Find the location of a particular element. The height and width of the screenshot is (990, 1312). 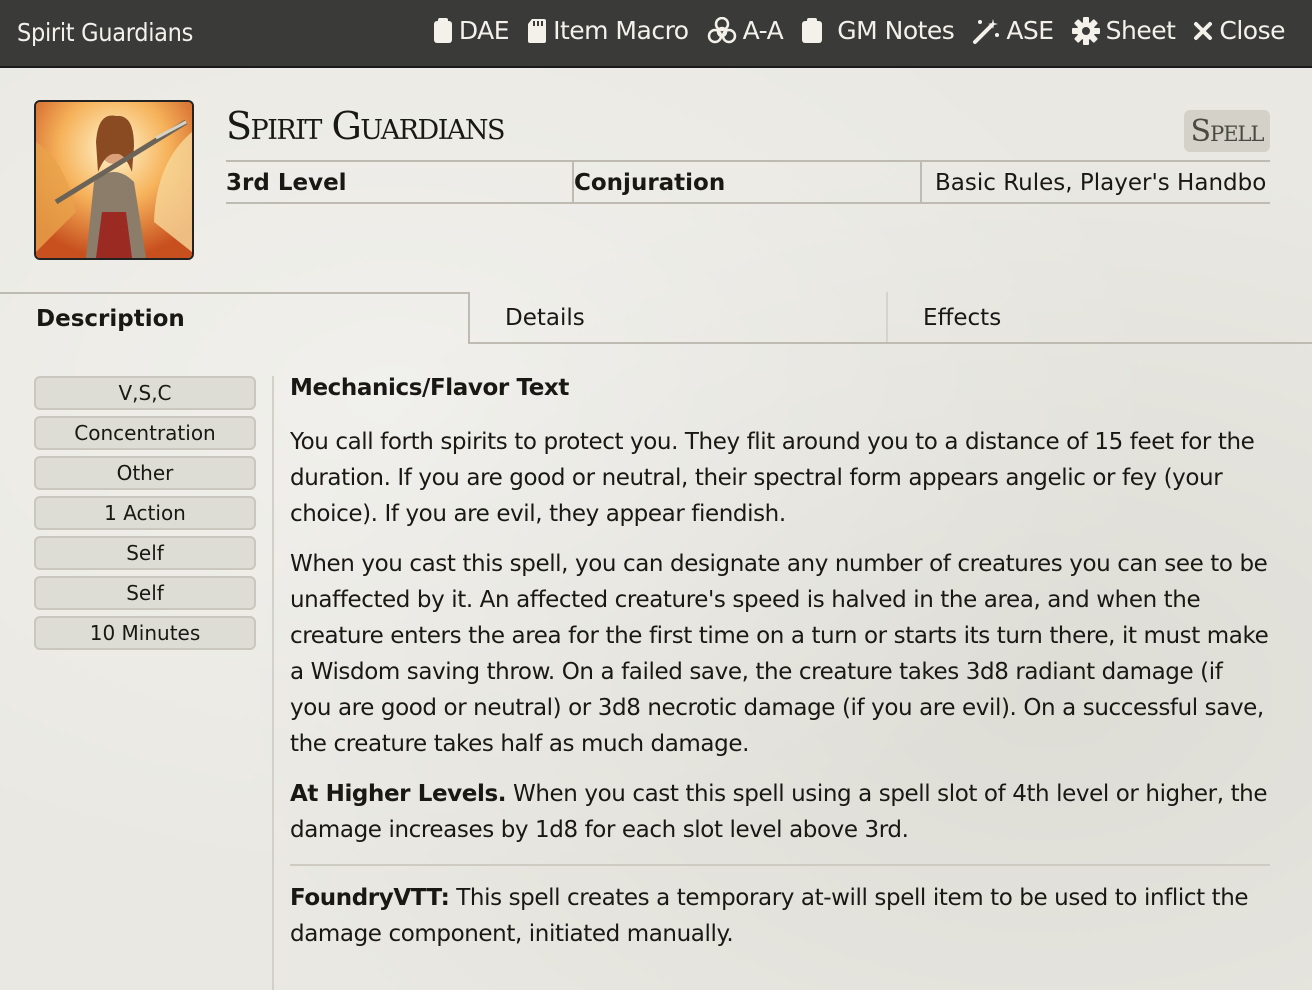

magic-wand-icon is located at coordinates (986, 31).